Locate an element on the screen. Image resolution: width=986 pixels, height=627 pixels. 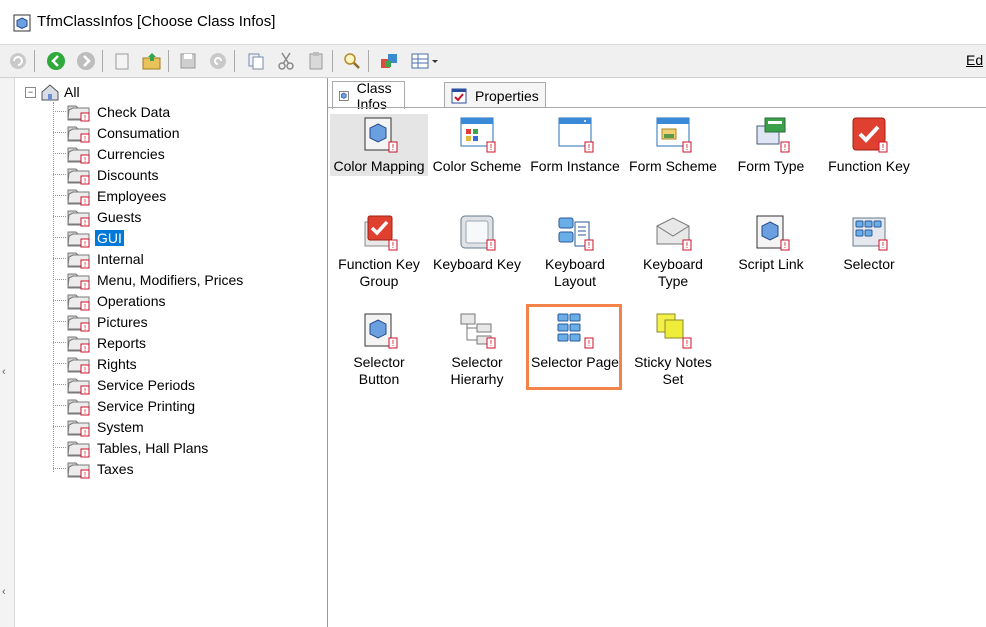
tools-icon is located at coordinates (390, 61).